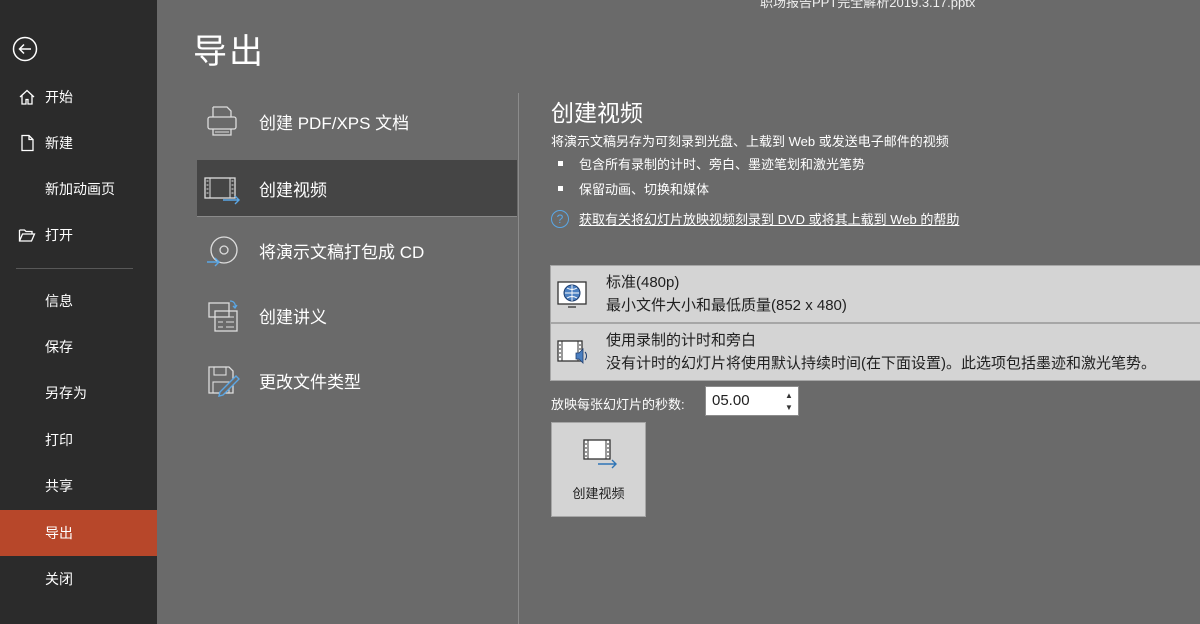 The height and width of the screenshot is (624, 1200). Describe the element at coordinates (310, 382) in the screenshot. I see `option-label: 更改文件类型` at that location.